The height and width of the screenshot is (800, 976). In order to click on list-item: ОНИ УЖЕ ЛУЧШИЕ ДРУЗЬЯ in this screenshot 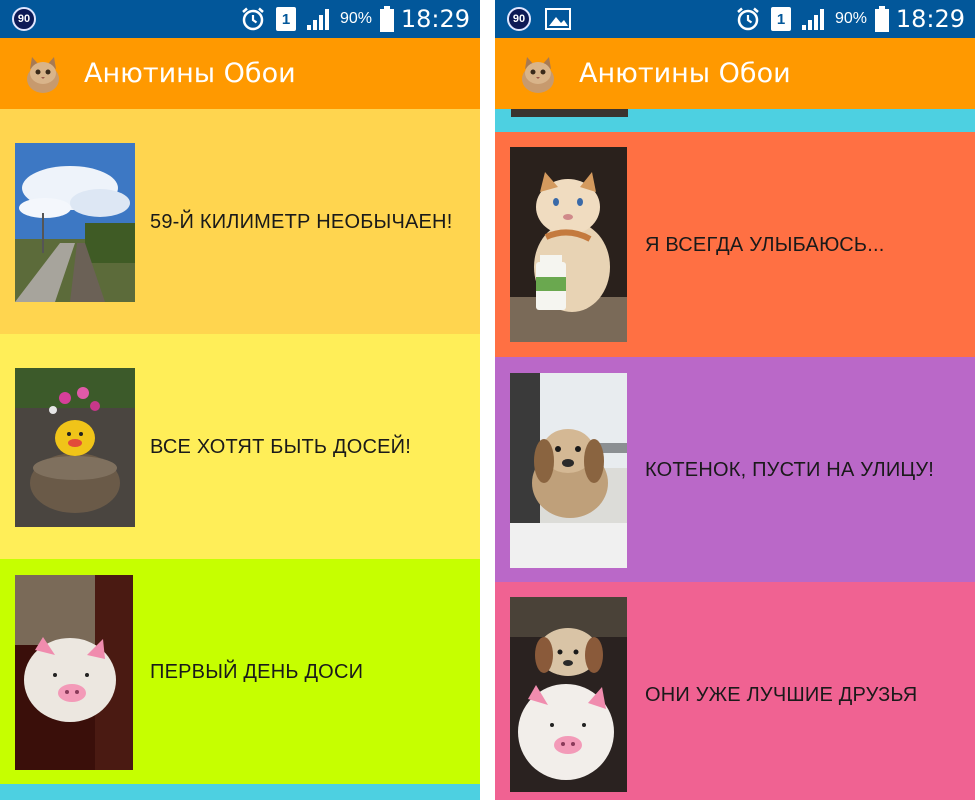, I will do `click(735, 691)`.